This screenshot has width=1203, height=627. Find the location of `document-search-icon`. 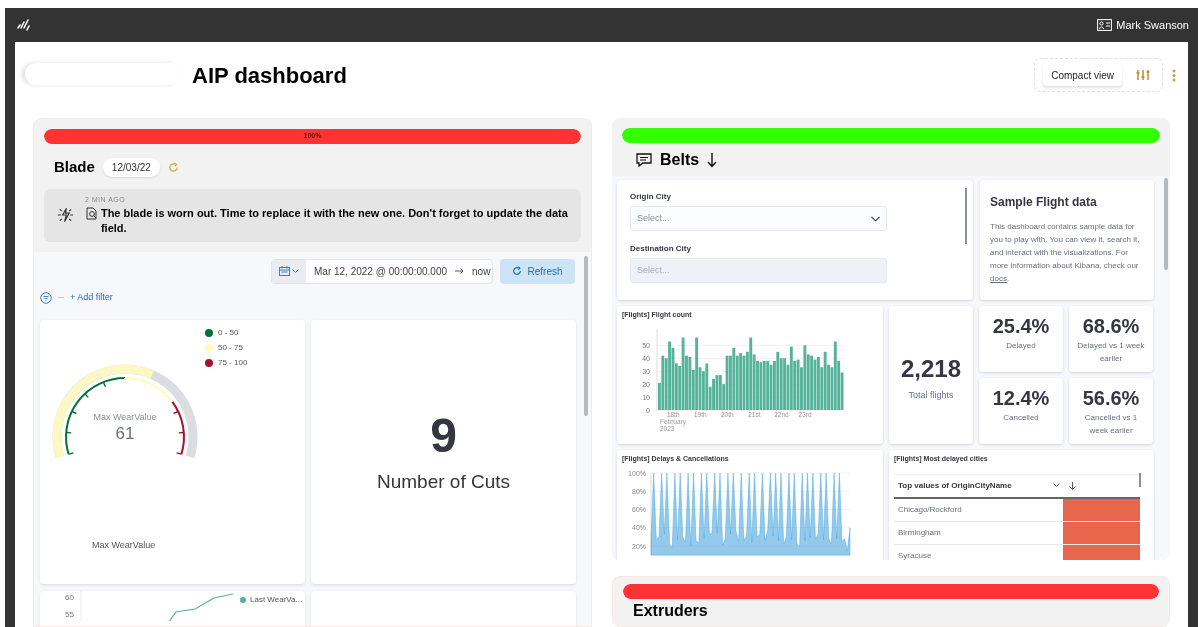

document-search-icon is located at coordinates (91, 213).